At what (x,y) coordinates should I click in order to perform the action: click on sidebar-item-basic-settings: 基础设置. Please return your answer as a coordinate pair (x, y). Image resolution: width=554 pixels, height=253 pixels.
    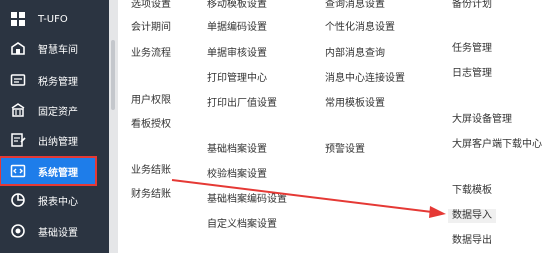
    Looking at the image, I should click on (54, 231).